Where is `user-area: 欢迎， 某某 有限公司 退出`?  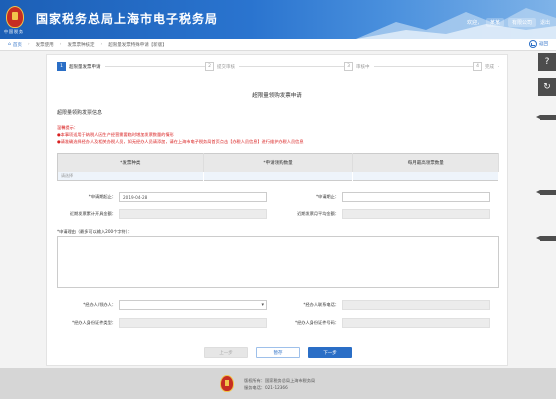 user-area: 欢迎， 某某 有限公司 退出 is located at coordinates (508, 22).